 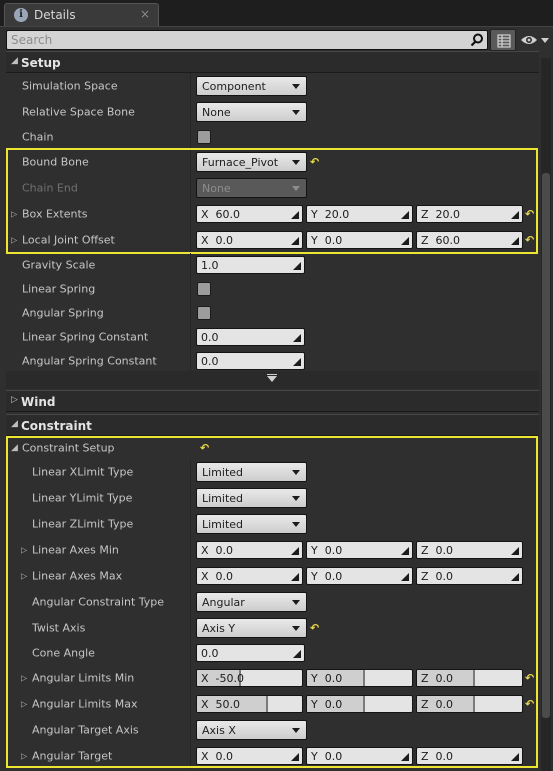 What do you see at coordinates (251, 112) in the screenshot?
I see `relative-space-bone-dropdown: None` at bounding box center [251, 112].